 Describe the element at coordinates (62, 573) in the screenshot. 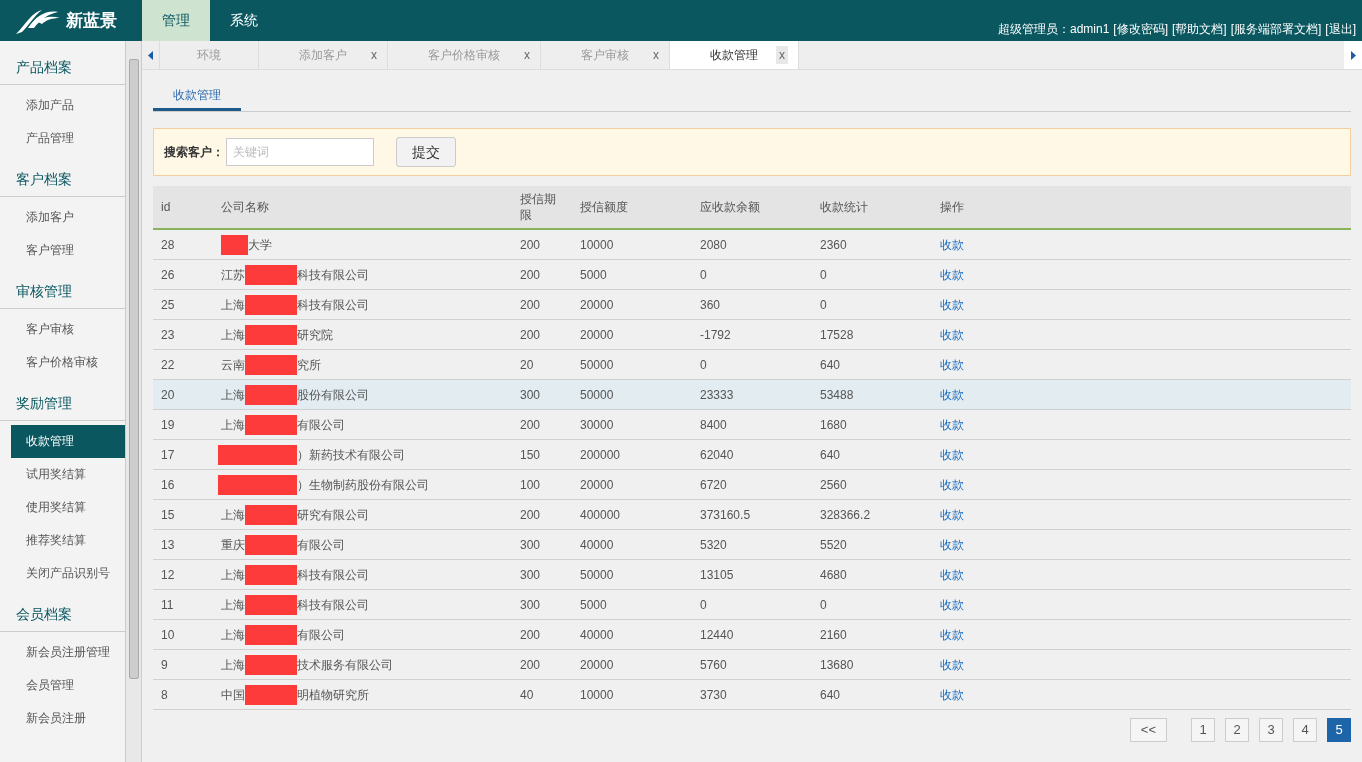

I see `sidebar-item: 关闭产品识别号` at that location.